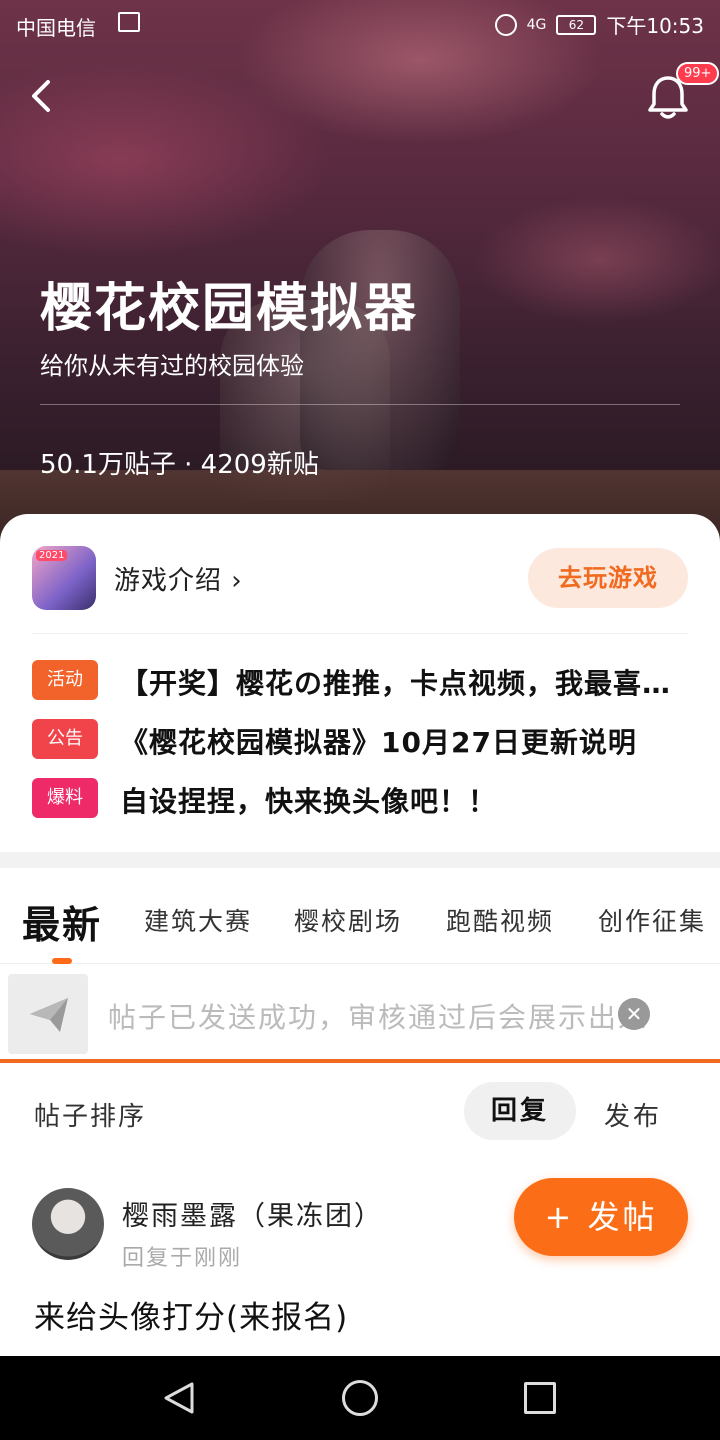 The width and height of the screenshot is (720, 1440). Describe the element at coordinates (68, 1224) in the screenshot. I see `avatar` at that location.